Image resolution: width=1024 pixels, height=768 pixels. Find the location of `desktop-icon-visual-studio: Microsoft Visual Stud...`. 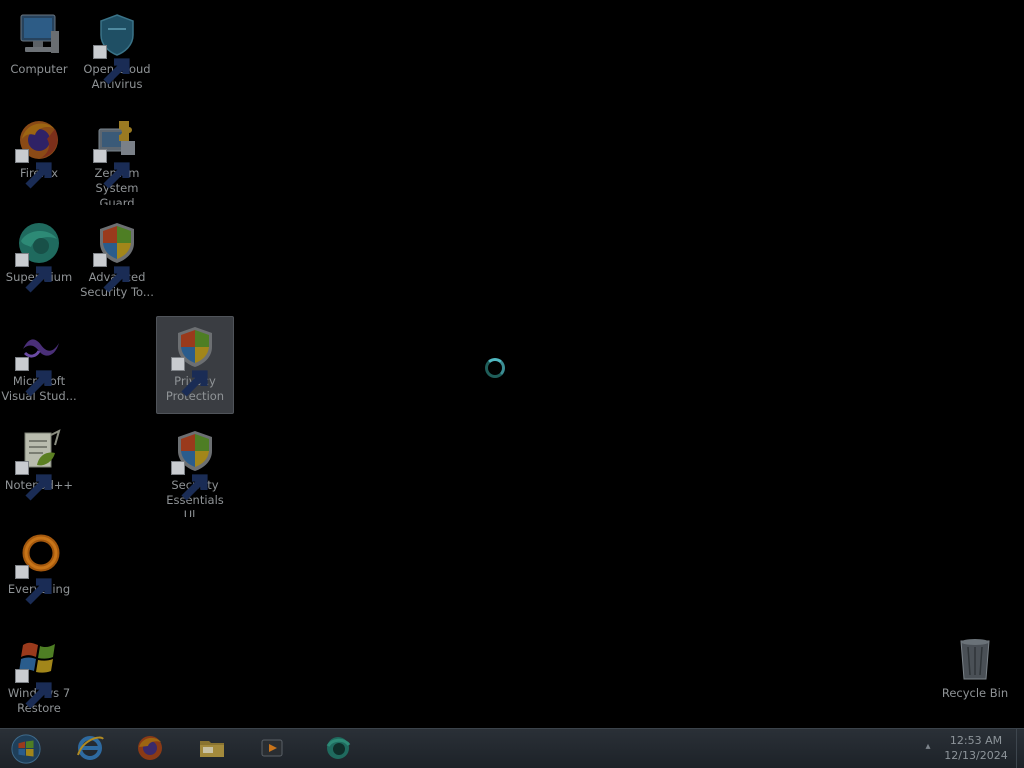

desktop-icon-visual-studio: Microsoft Visual Stud... is located at coordinates (39, 365).